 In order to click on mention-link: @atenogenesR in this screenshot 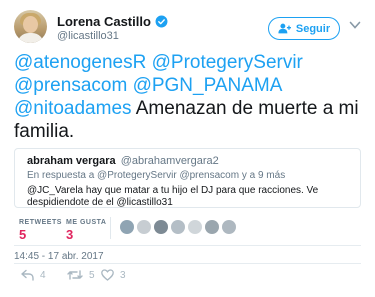, I will do `click(80, 62)`.